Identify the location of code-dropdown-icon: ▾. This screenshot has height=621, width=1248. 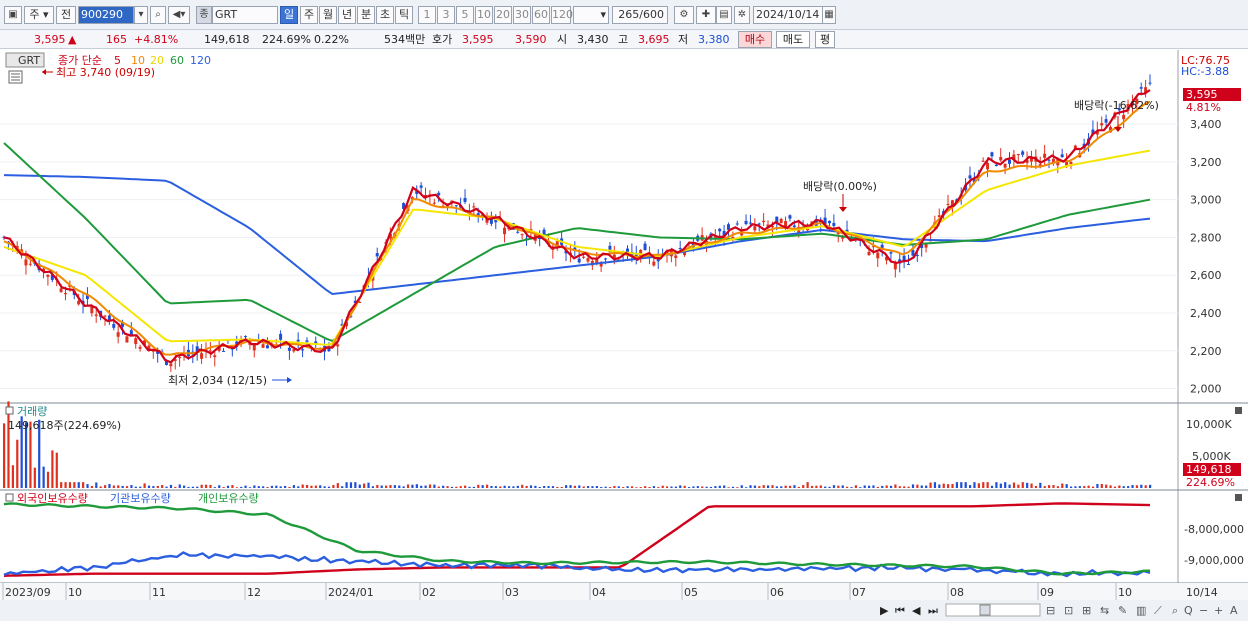
(141, 15).